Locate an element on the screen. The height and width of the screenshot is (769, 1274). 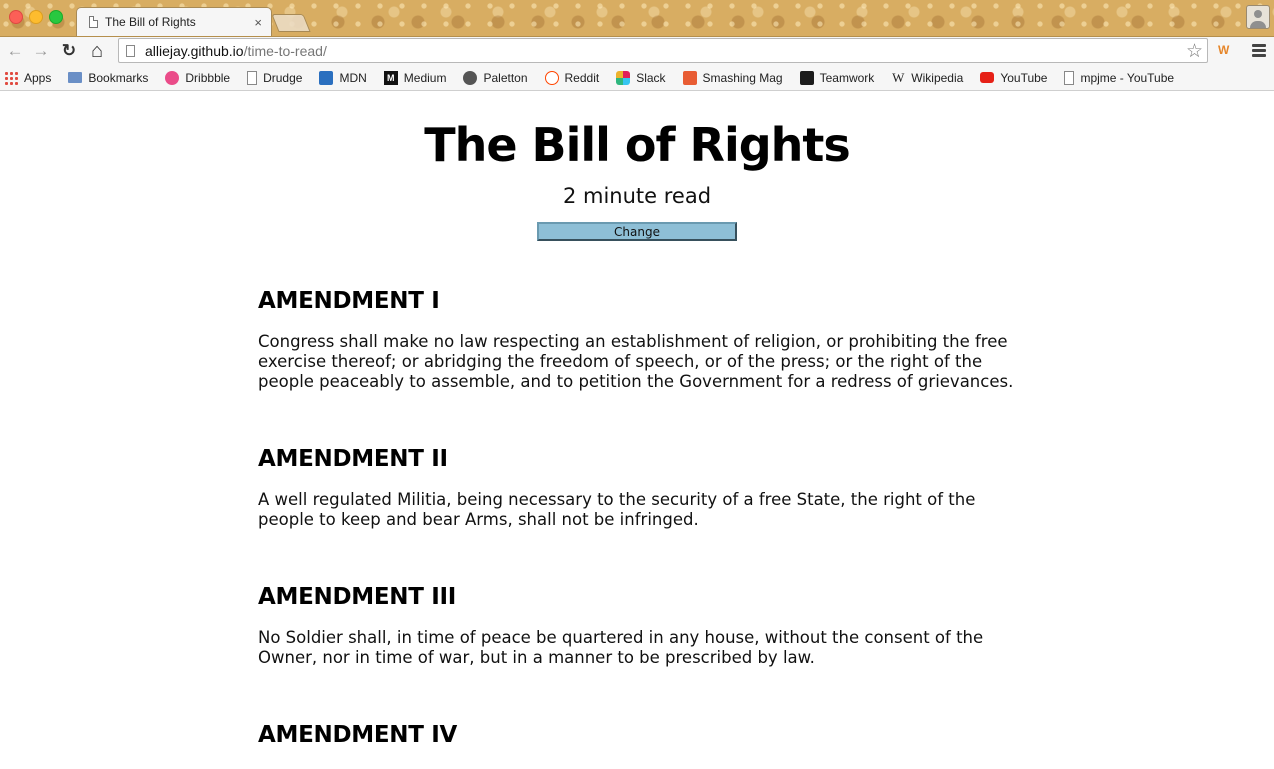
bookmark-label: Reddit is located at coordinates (582, 77).